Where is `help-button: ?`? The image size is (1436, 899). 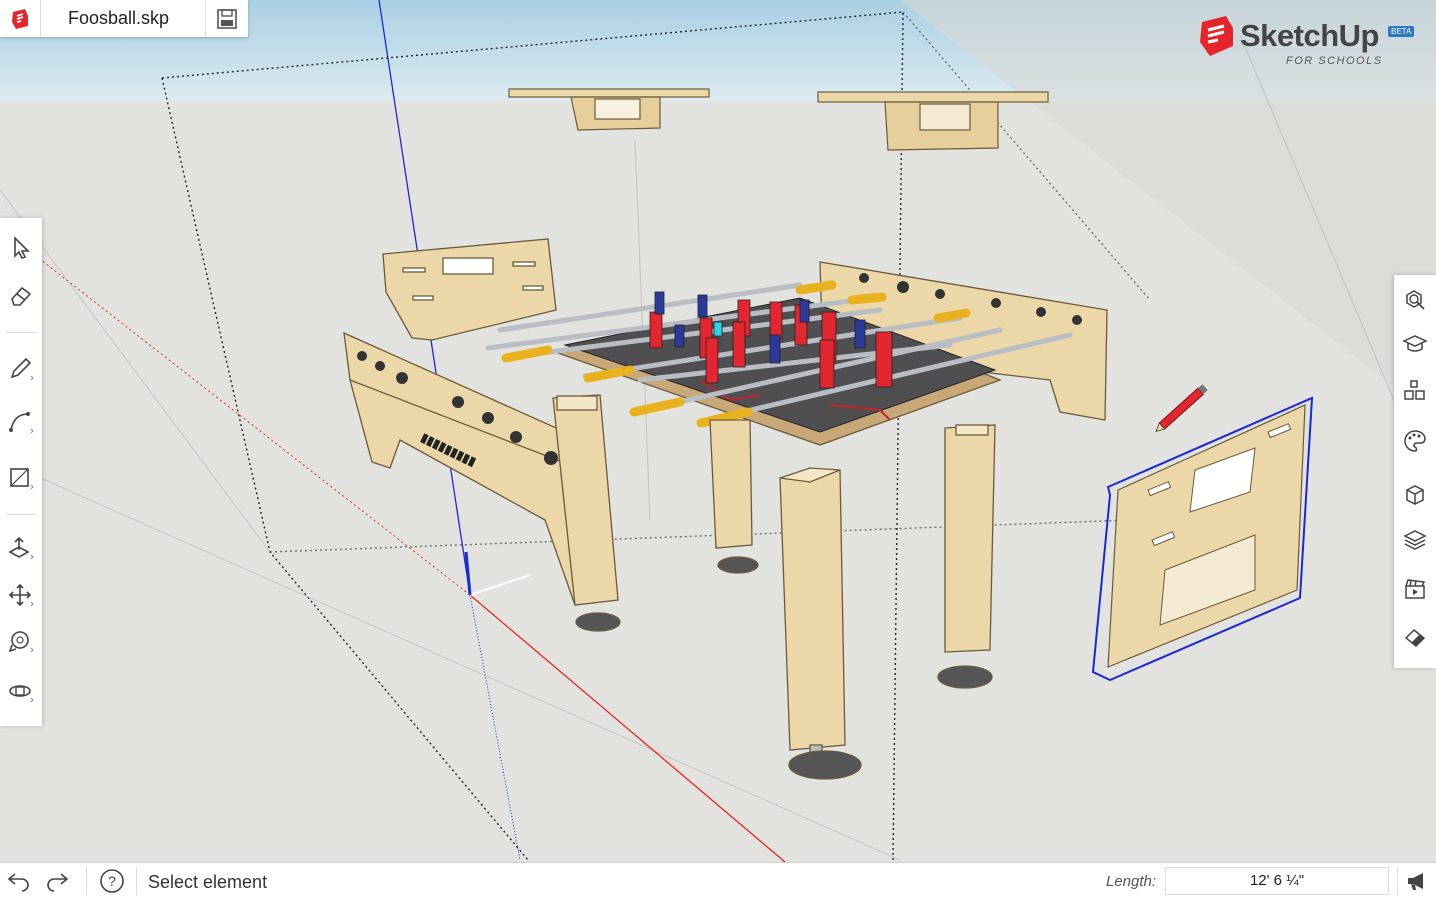 help-button: ? is located at coordinates (112, 881).